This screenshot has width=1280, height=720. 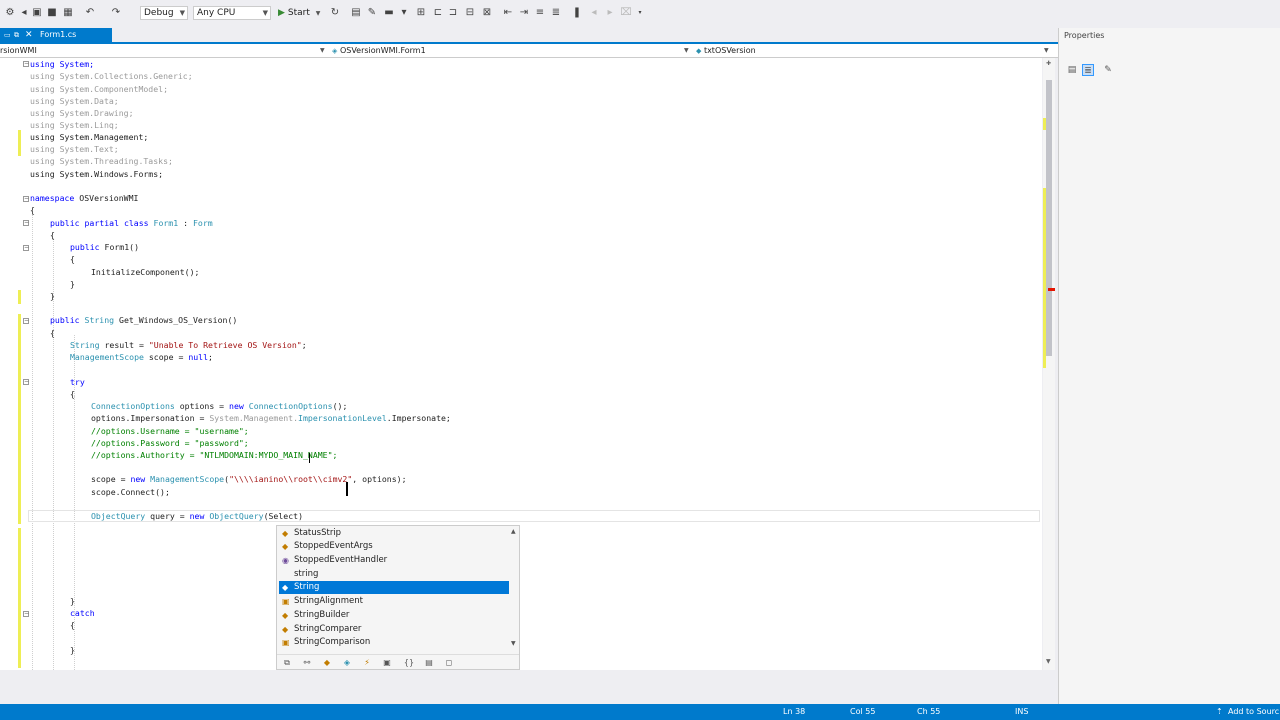 What do you see at coordinates (394, 560) in the screenshot?
I see `completion-item: ◉ StoppedEventHandler` at bounding box center [394, 560].